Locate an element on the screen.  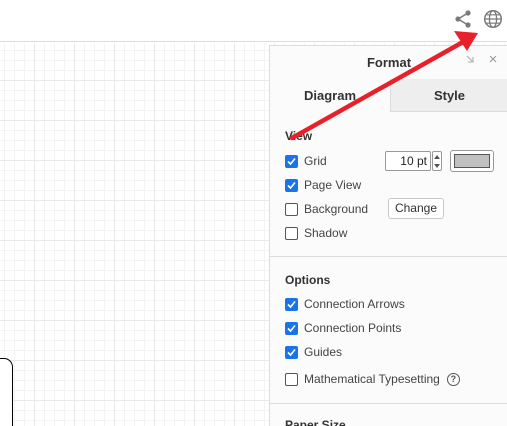
math-typesetting-label: Mathematical Typesetting is located at coordinates (372, 379).